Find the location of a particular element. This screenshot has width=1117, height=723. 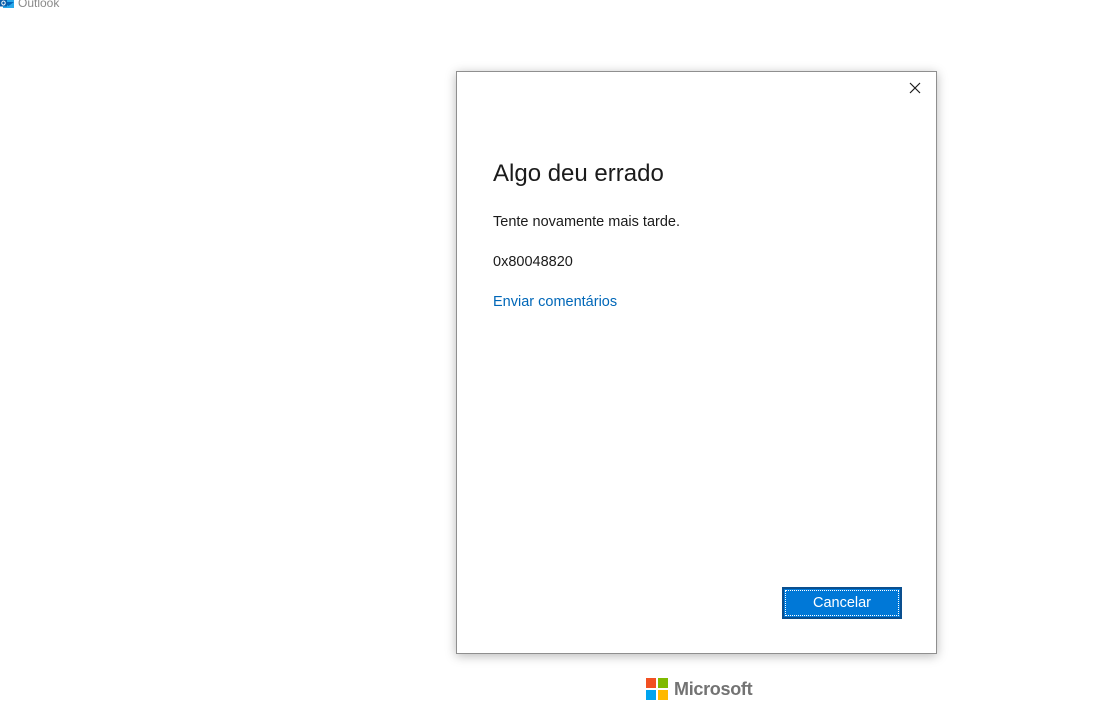

logo-red-square is located at coordinates (651, 683).